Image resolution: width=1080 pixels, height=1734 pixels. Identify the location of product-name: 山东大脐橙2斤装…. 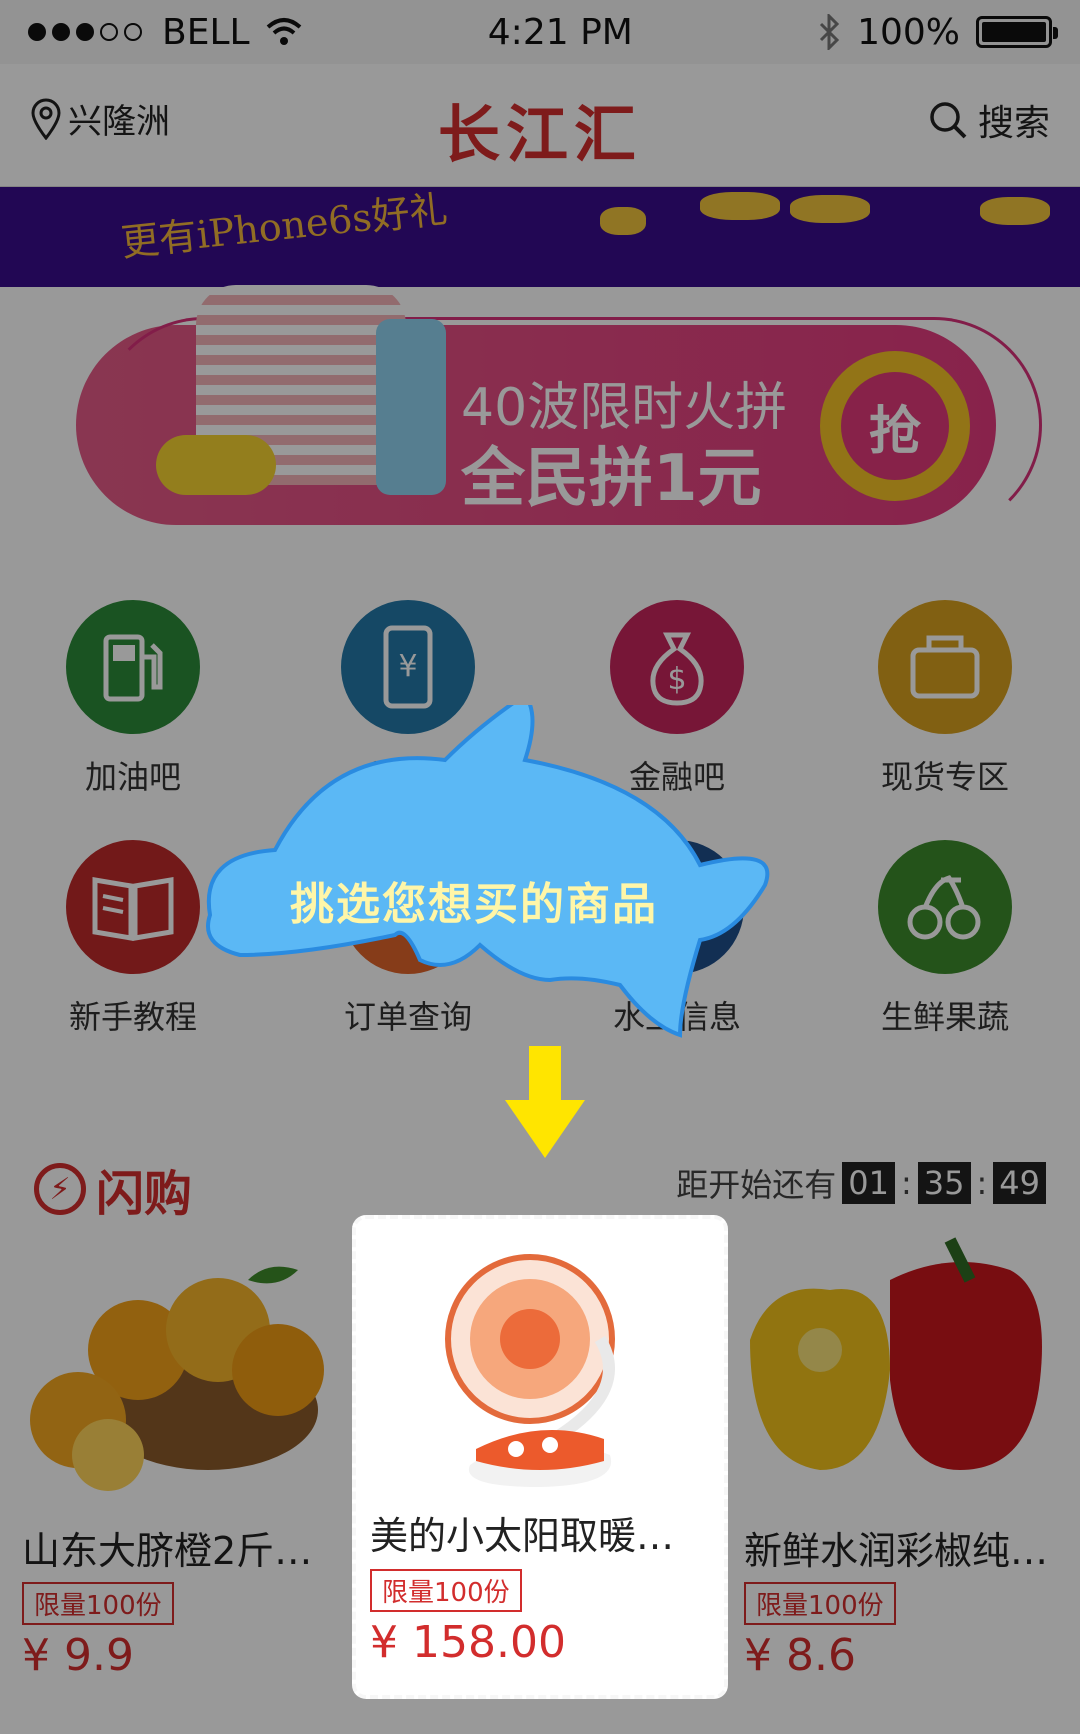
(182, 1551).